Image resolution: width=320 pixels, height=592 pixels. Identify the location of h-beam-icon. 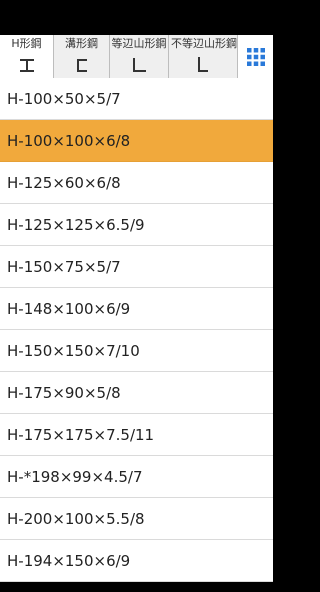
(26, 65).